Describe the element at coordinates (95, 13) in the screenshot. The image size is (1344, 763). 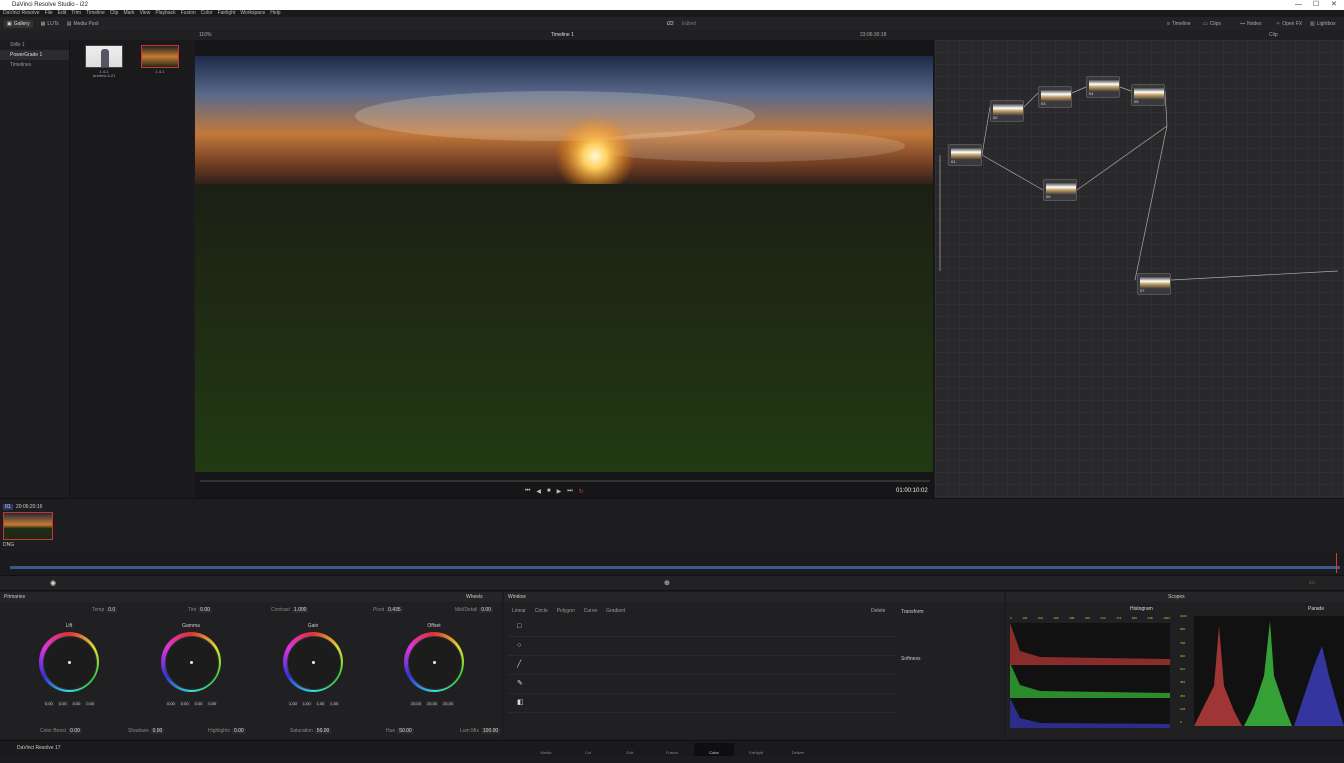
I see `menu-item: Timeline` at that location.